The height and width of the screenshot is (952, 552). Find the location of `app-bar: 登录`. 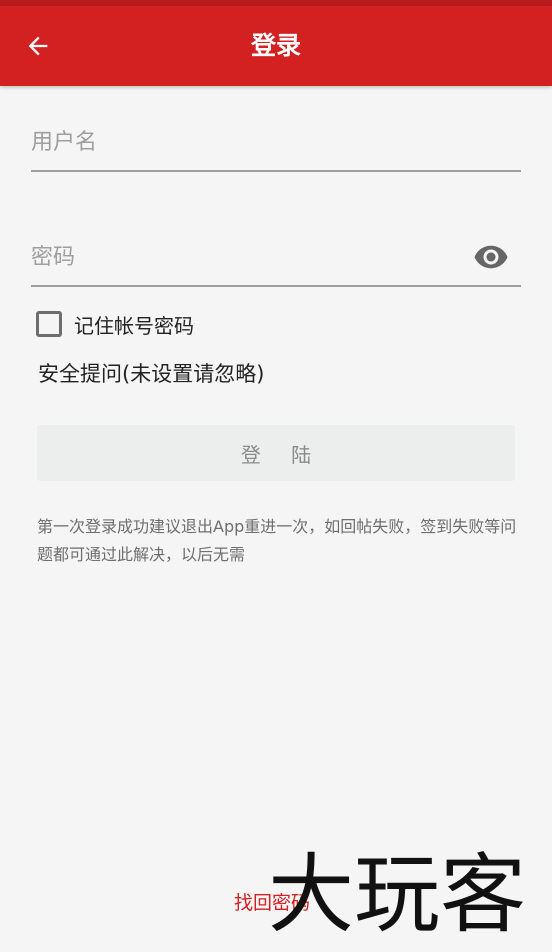

app-bar: 登录 is located at coordinates (276, 46).